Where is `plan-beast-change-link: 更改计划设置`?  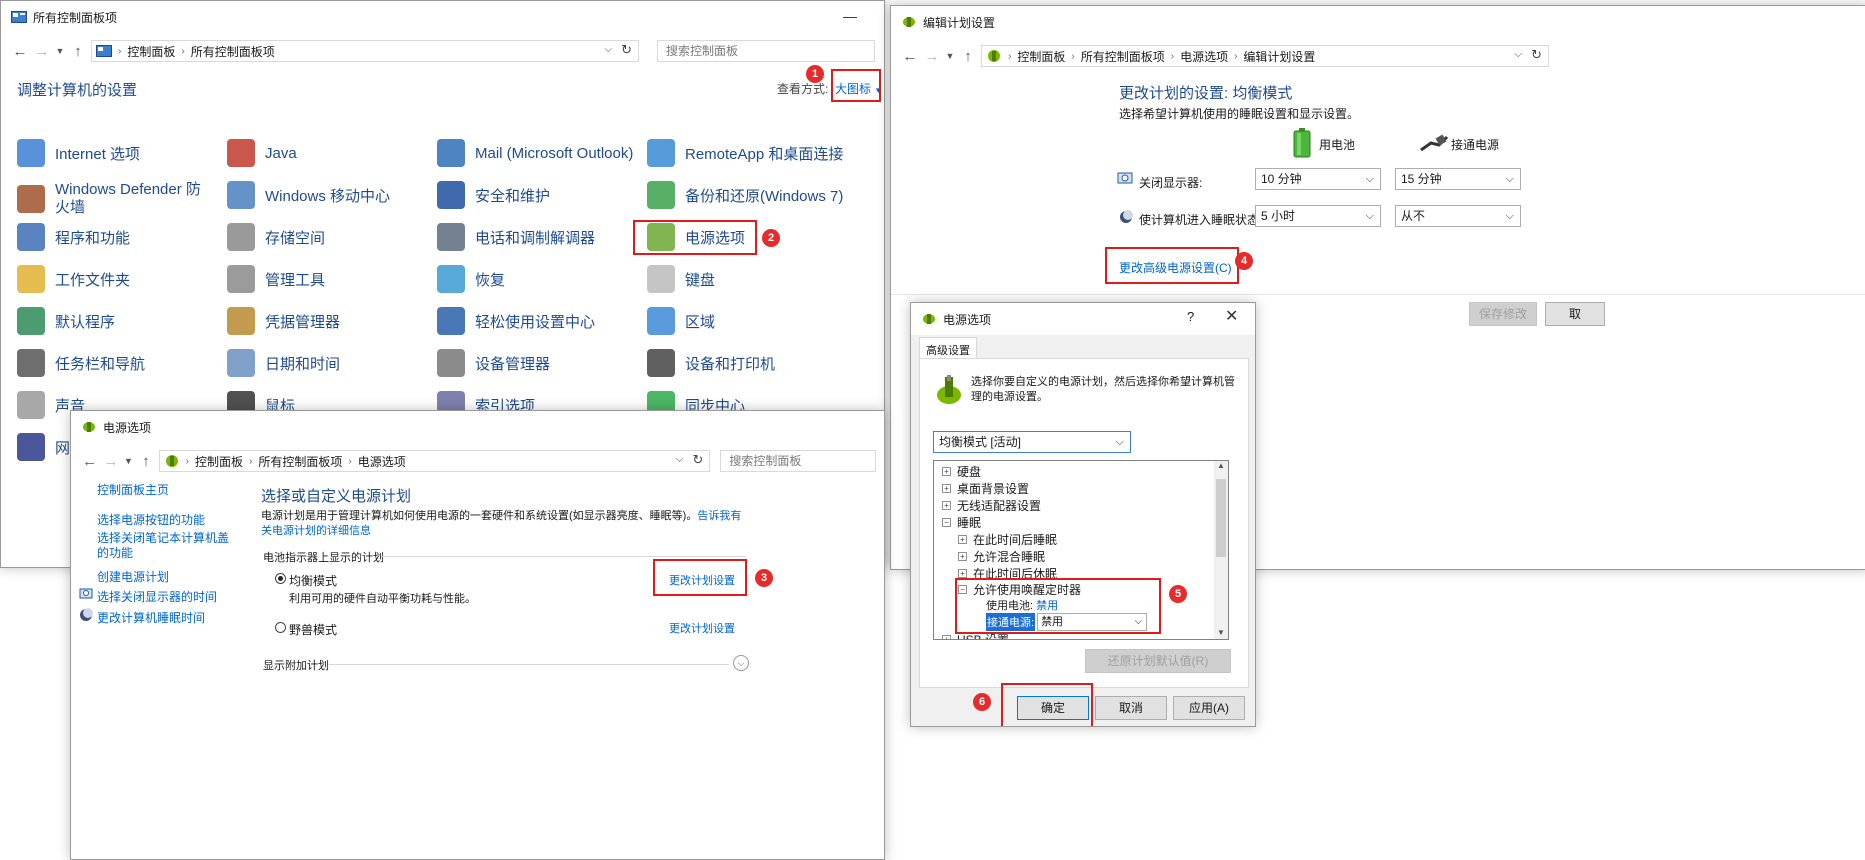 plan-beast-change-link: 更改计划设置 is located at coordinates (702, 628).